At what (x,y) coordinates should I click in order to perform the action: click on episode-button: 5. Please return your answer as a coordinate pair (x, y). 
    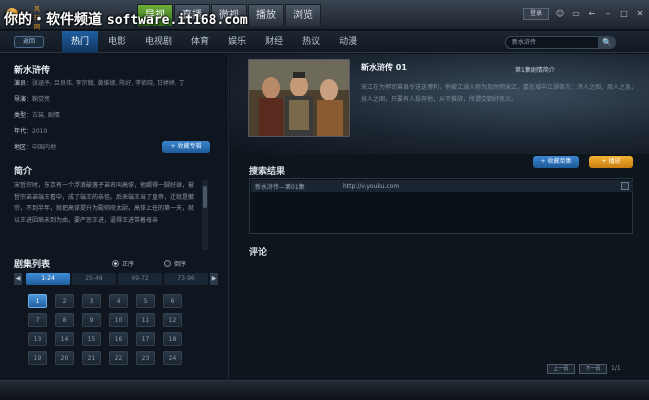
    Looking at the image, I should click on (145, 301).